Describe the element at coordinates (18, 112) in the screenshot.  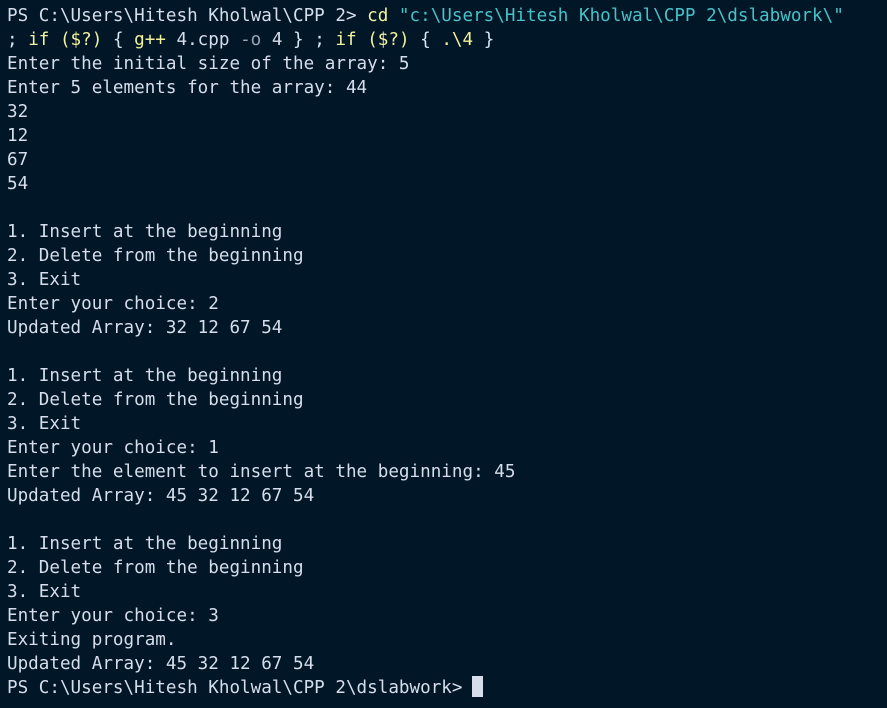
I see `output-line: 32` at that location.